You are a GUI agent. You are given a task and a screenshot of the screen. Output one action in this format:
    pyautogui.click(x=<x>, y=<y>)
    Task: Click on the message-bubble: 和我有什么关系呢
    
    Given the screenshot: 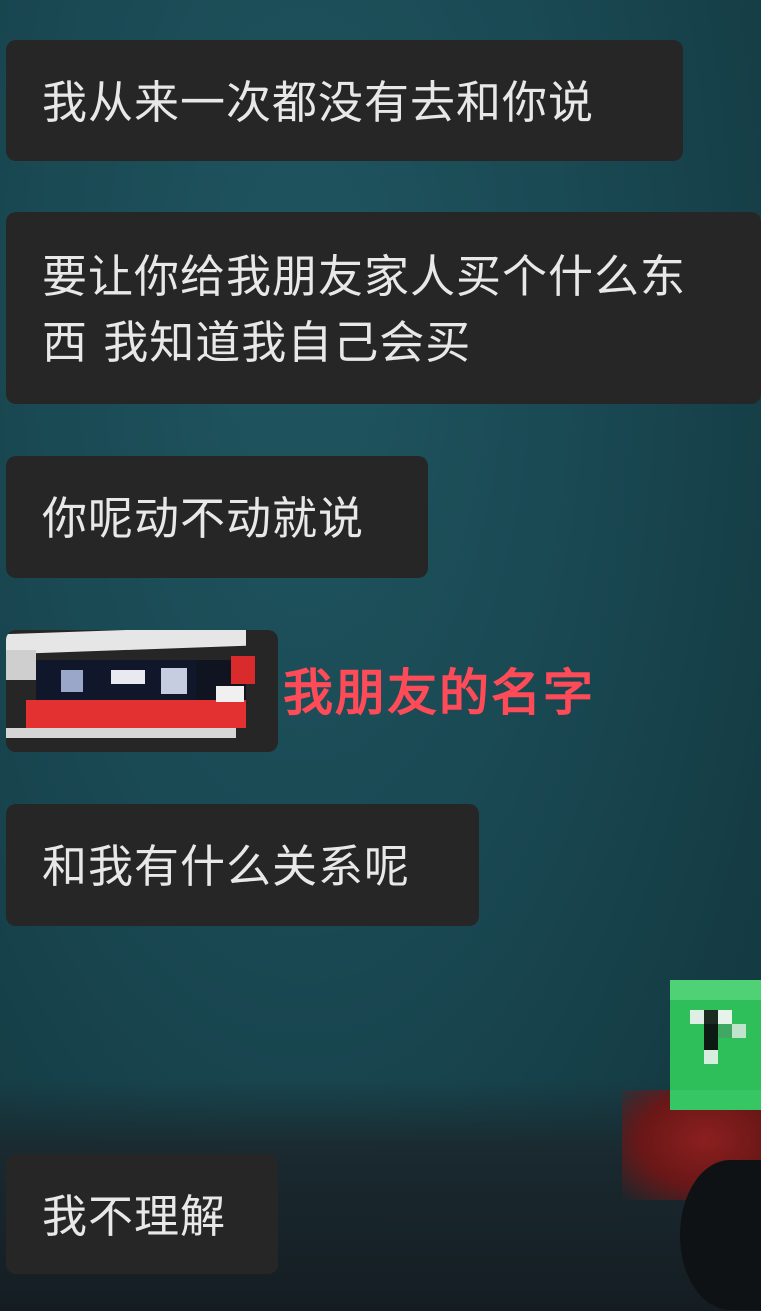 What is the action you would take?
    pyautogui.click(x=242, y=865)
    